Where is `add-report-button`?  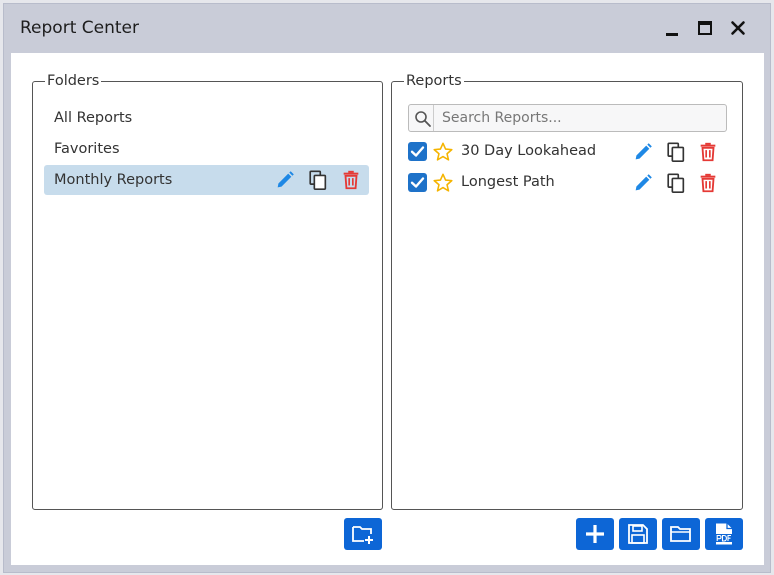 add-report-button is located at coordinates (595, 534).